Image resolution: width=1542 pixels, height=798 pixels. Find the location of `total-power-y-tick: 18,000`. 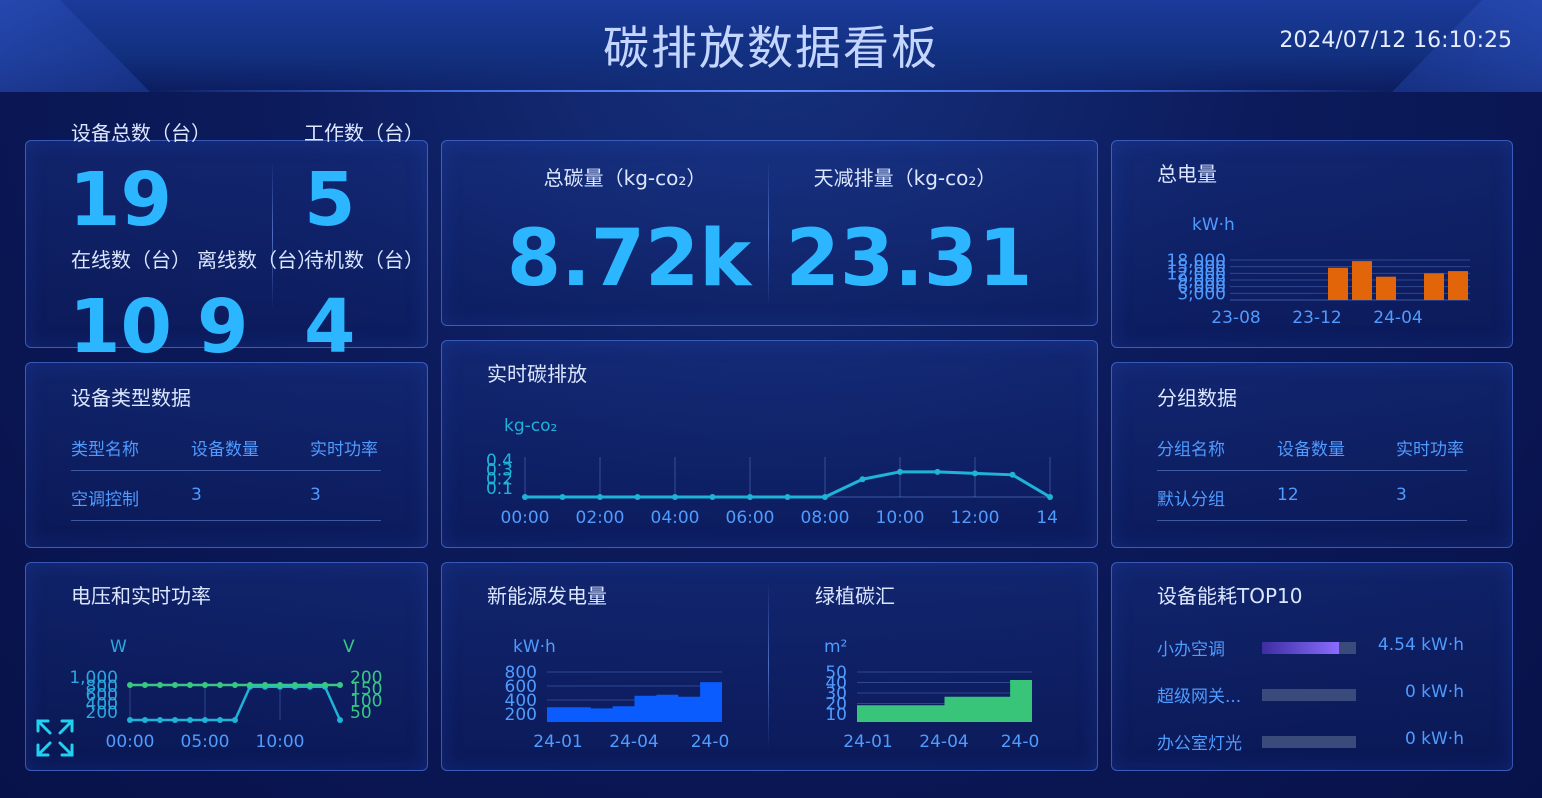

total-power-y-tick: 18,000 is located at coordinates (1196, 261).